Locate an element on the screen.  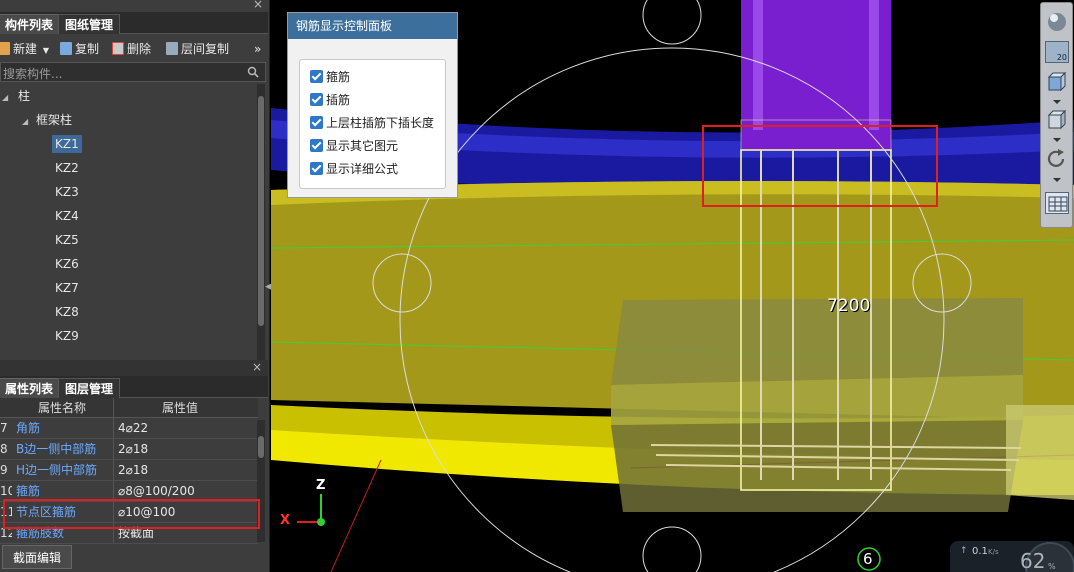
component-tabbar: 构件列表 图纸管理 is located at coordinates (134, 23).